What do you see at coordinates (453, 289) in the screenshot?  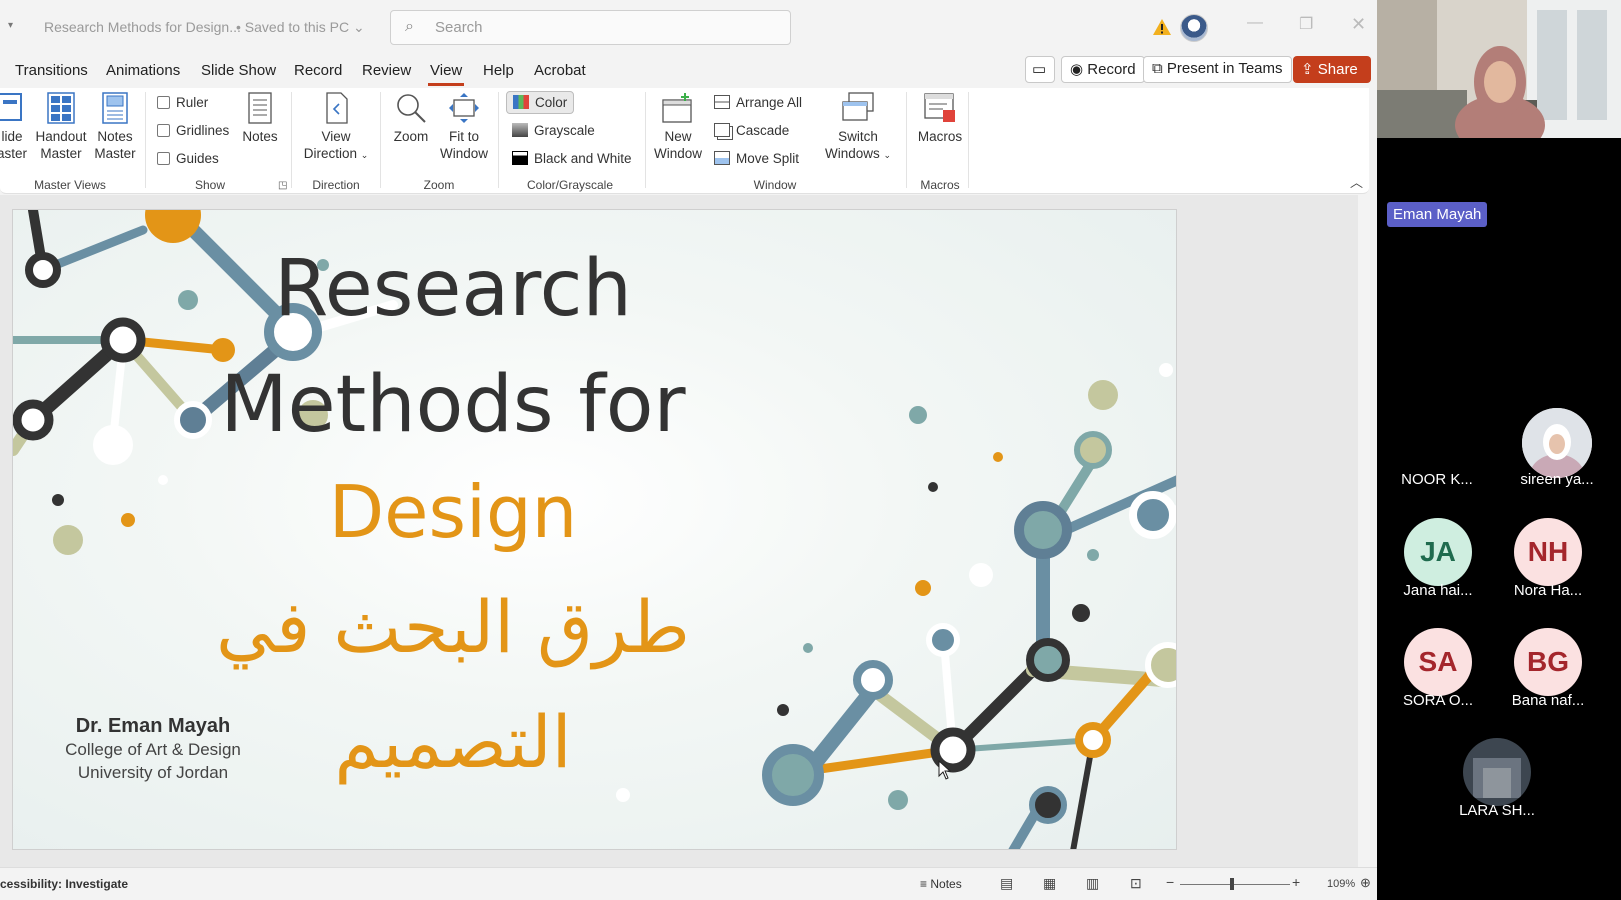 I see `slide-title-line-1: Research` at bounding box center [453, 289].